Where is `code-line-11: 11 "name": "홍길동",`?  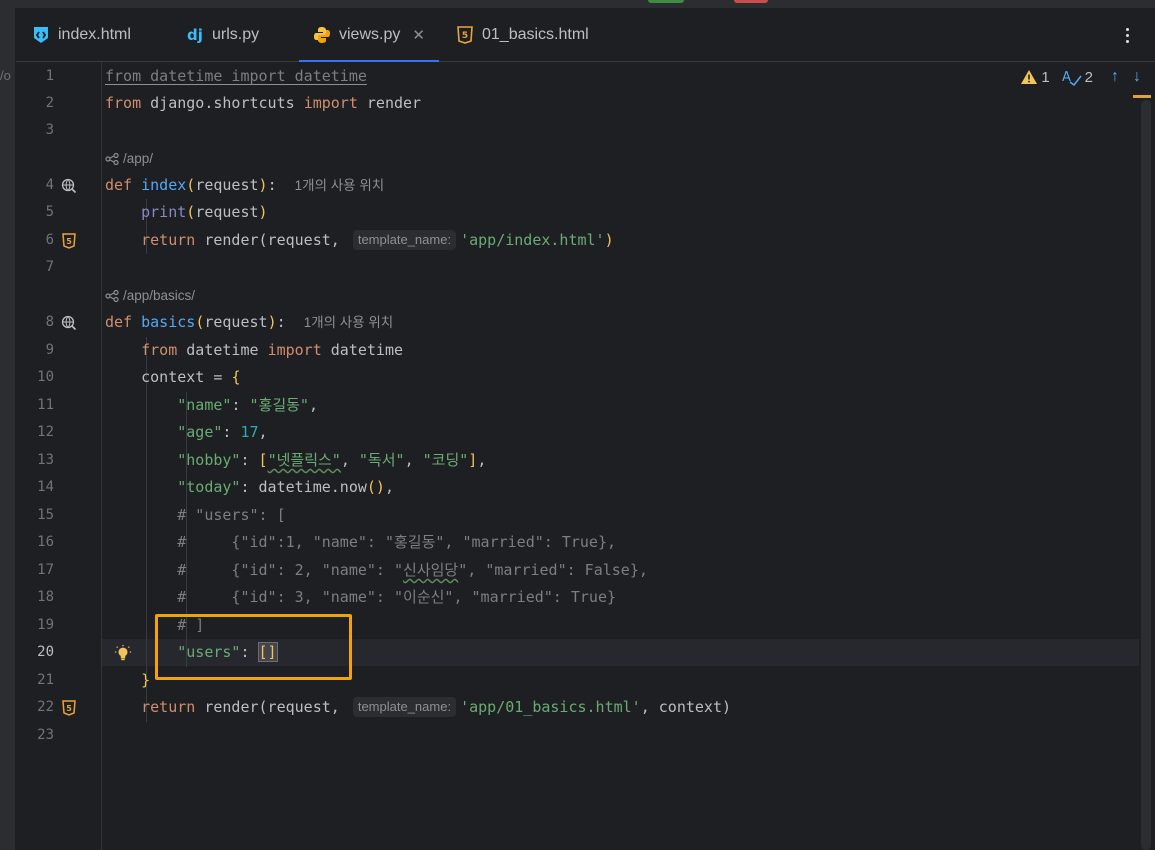 code-line-11: 11 "name": "홍길동", is located at coordinates (578, 405).